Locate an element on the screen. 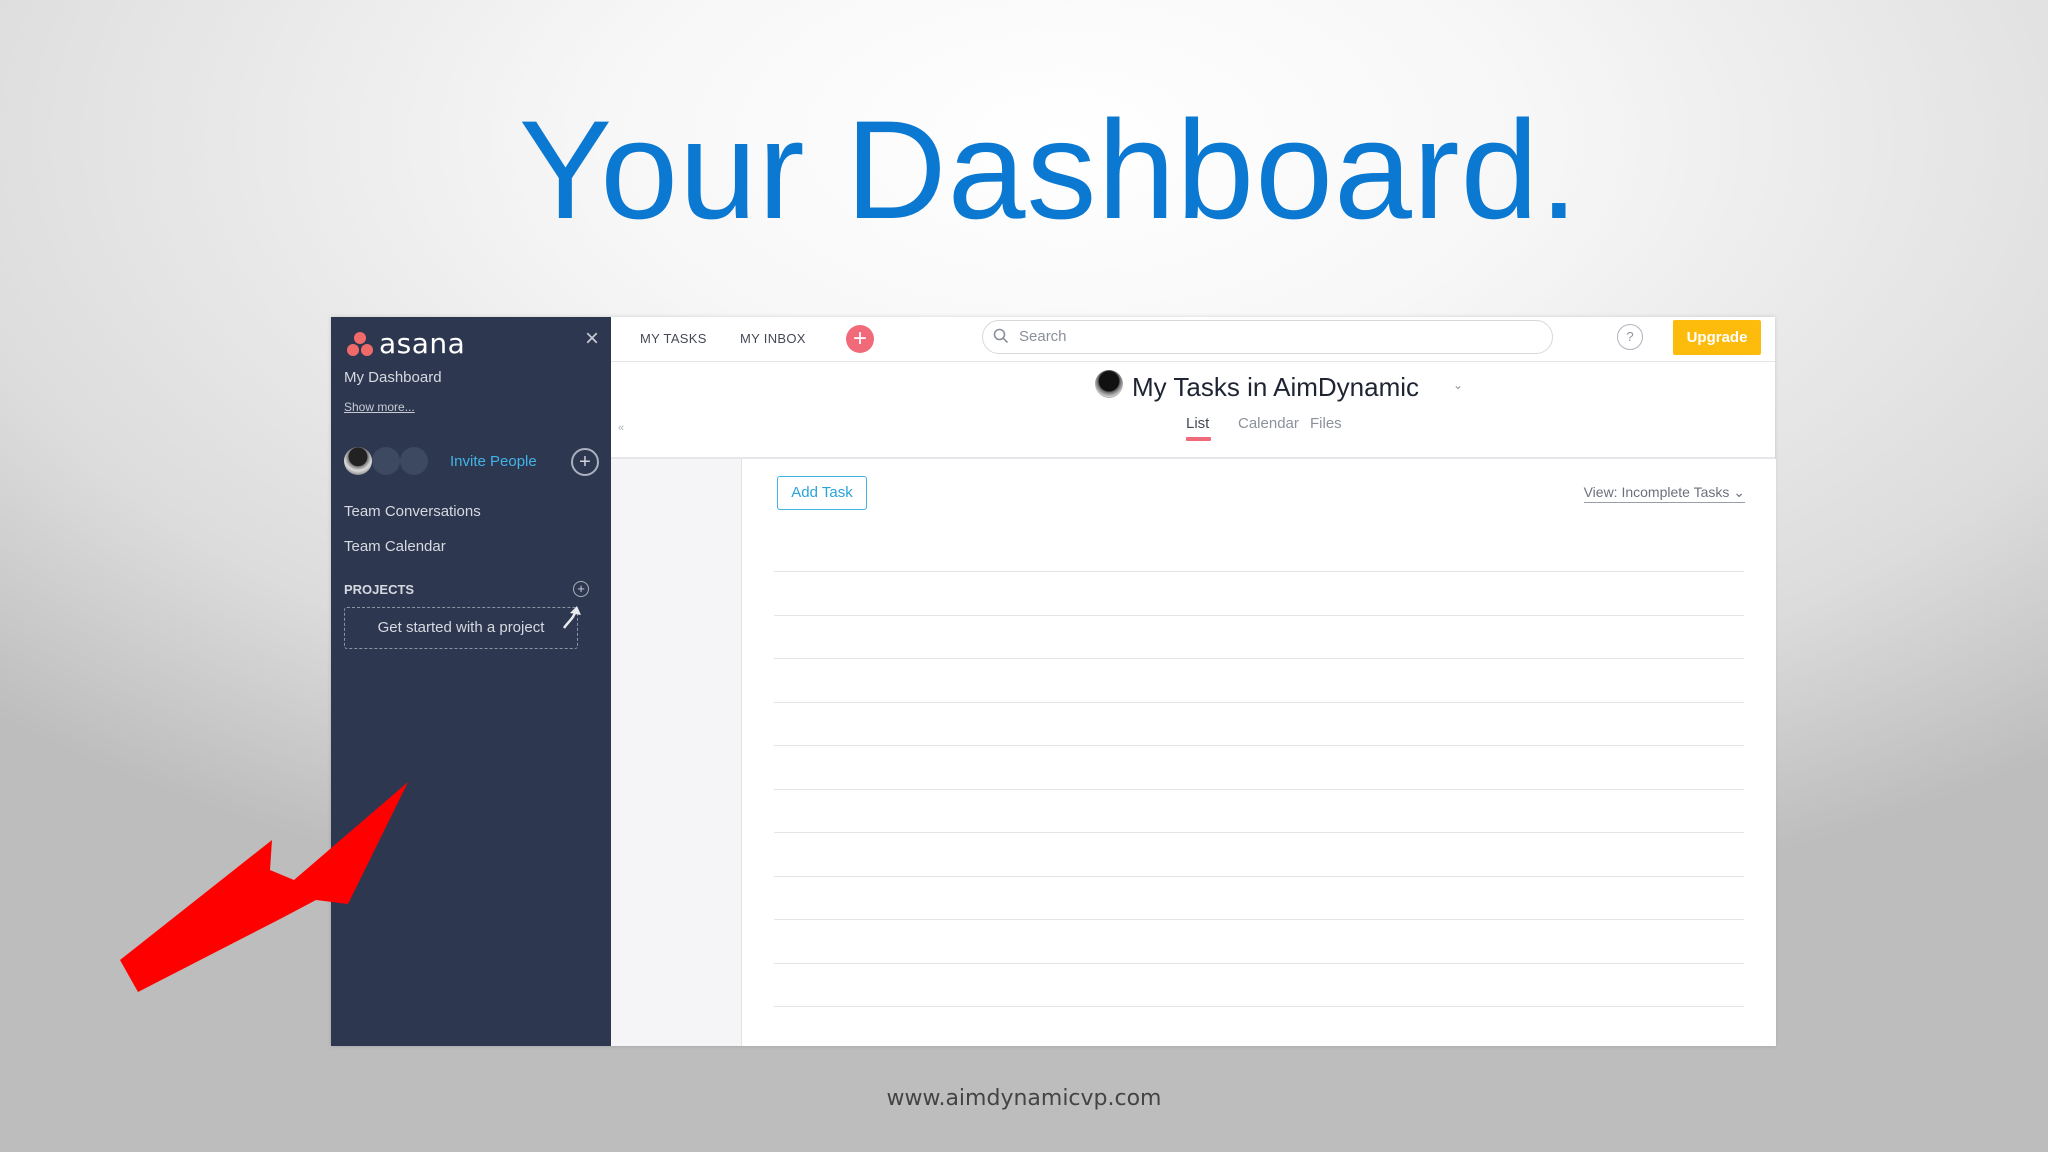 Image resolution: width=2048 pixels, height=1152 pixels. chevron-down-icon: ⌄ is located at coordinates (1458, 385).